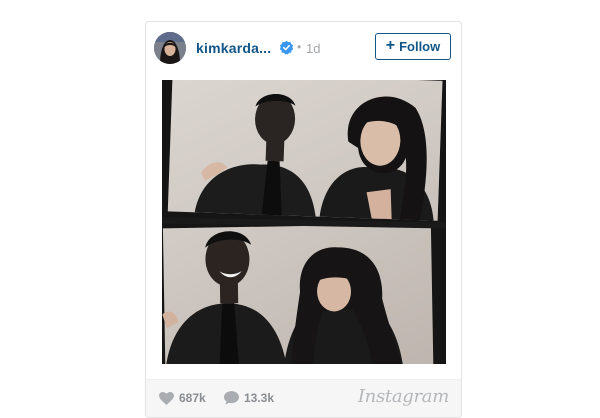 Image resolution: width=600 pixels, height=418 pixels. Describe the element at coordinates (313, 48) in the screenshot. I see `post-time: 1d` at that location.